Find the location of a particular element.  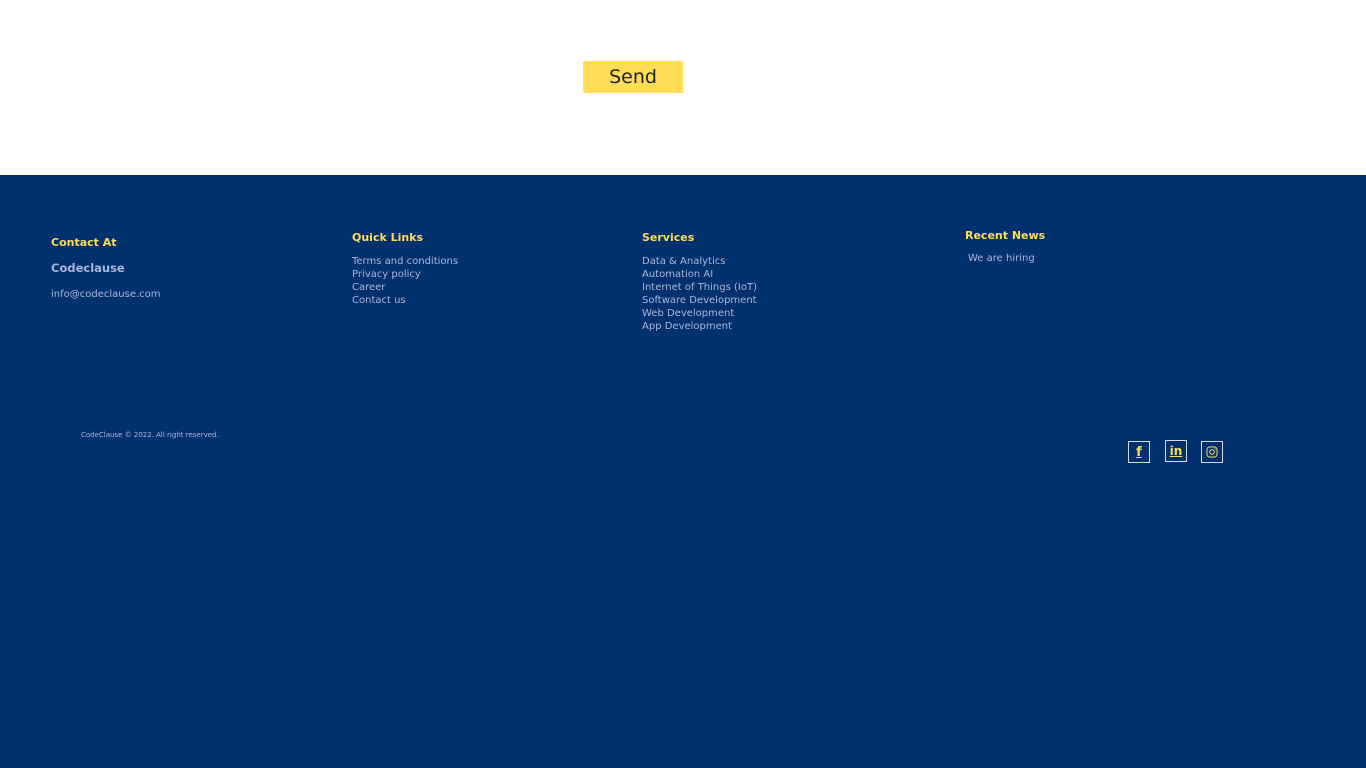

service-link-iot: Internet of Things (IoT) is located at coordinates (699, 287).